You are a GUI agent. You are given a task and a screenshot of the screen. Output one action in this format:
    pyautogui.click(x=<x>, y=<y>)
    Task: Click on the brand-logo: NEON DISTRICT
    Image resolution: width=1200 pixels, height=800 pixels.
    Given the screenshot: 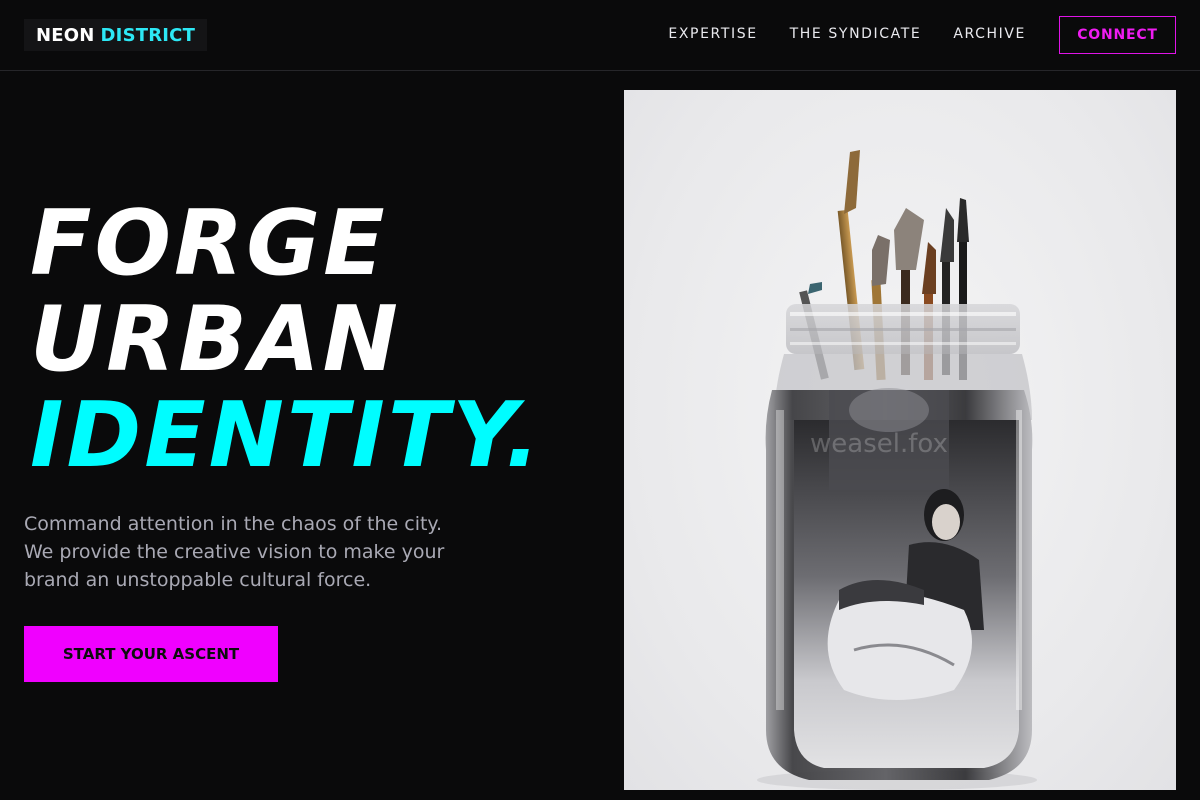 What is the action you would take?
    pyautogui.click(x=116, y=35)
    